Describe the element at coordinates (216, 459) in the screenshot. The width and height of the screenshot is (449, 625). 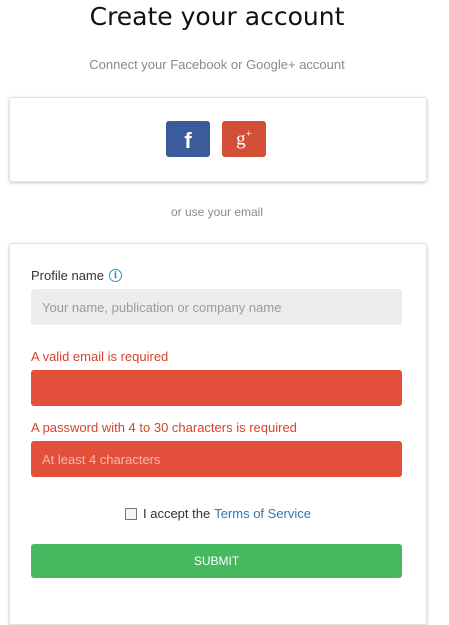
I see `password-input: At least 4 characters` at that location.